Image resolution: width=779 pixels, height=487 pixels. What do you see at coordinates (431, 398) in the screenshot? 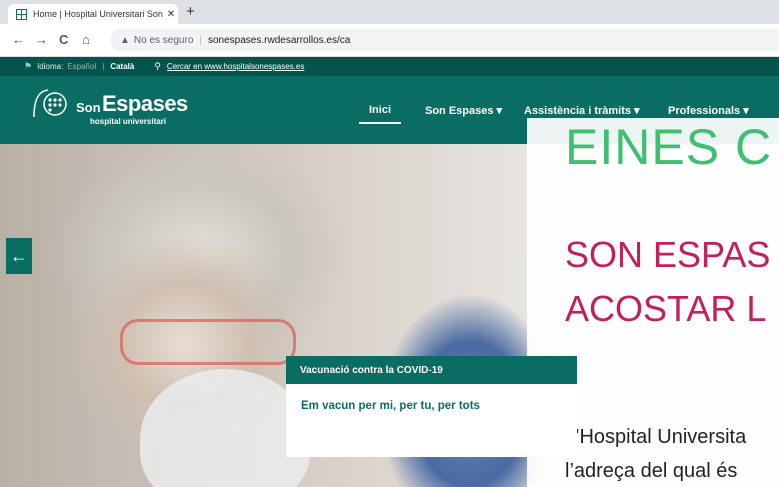
I see `slide-card-text: Em vacun per mi, per tu, per tots` at bounding box center [431, 398].